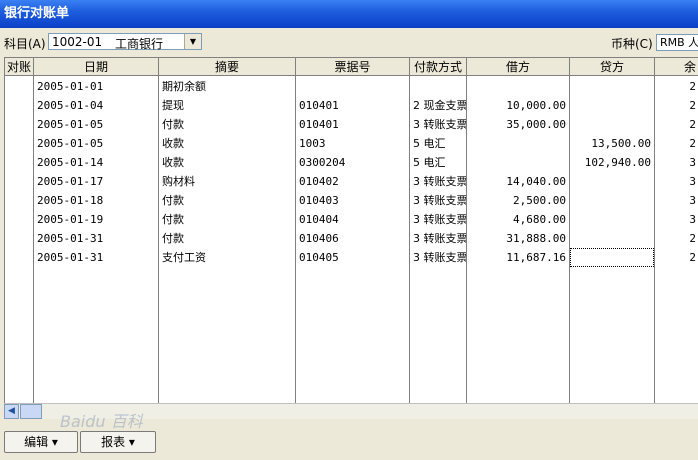 This screenshot has height=460, width=698. What do you see at coordinates (96, 162) in the screenshot?
I see `cell-date: 2005-01-14` at bounding box center [96, 162].